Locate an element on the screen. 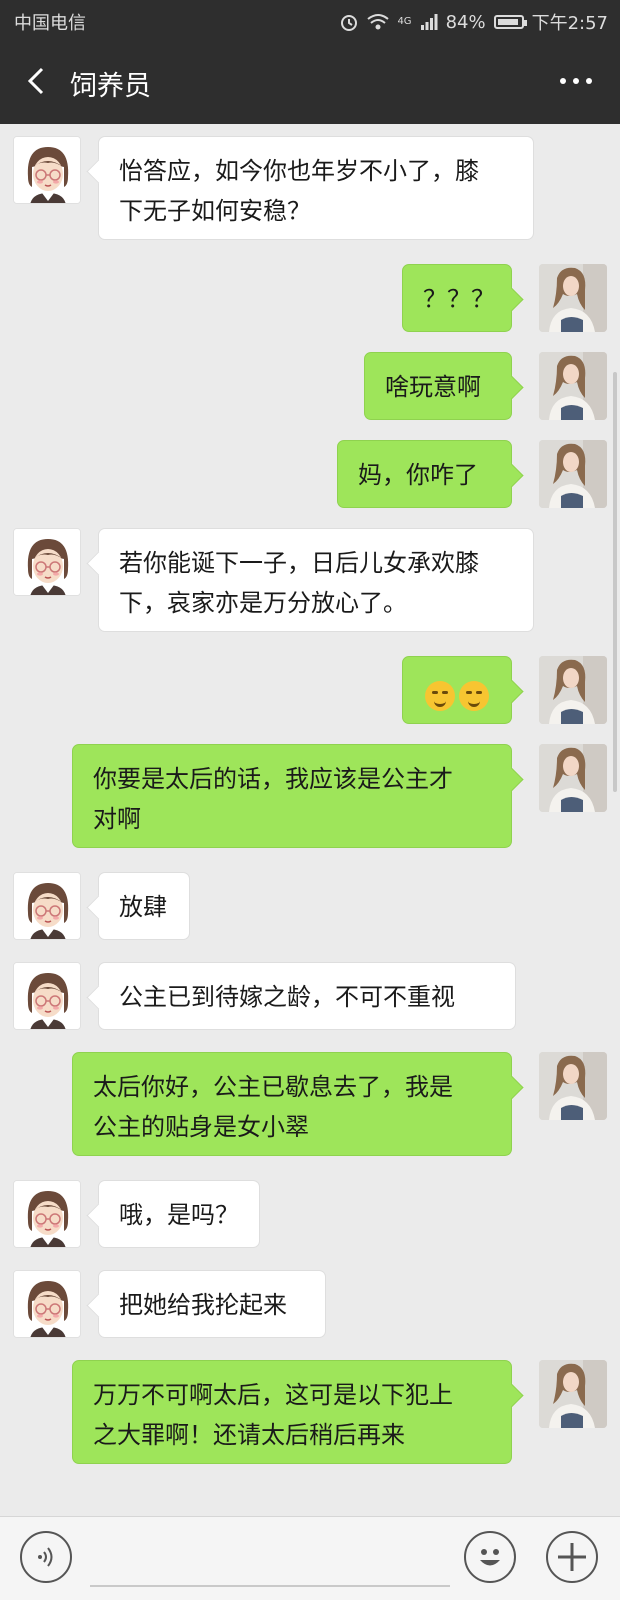  message-row: 若你能诞下一子，日后儿女承欢膝 下，哀家亦是万分放心了。 is located at coordinates (310, 580).